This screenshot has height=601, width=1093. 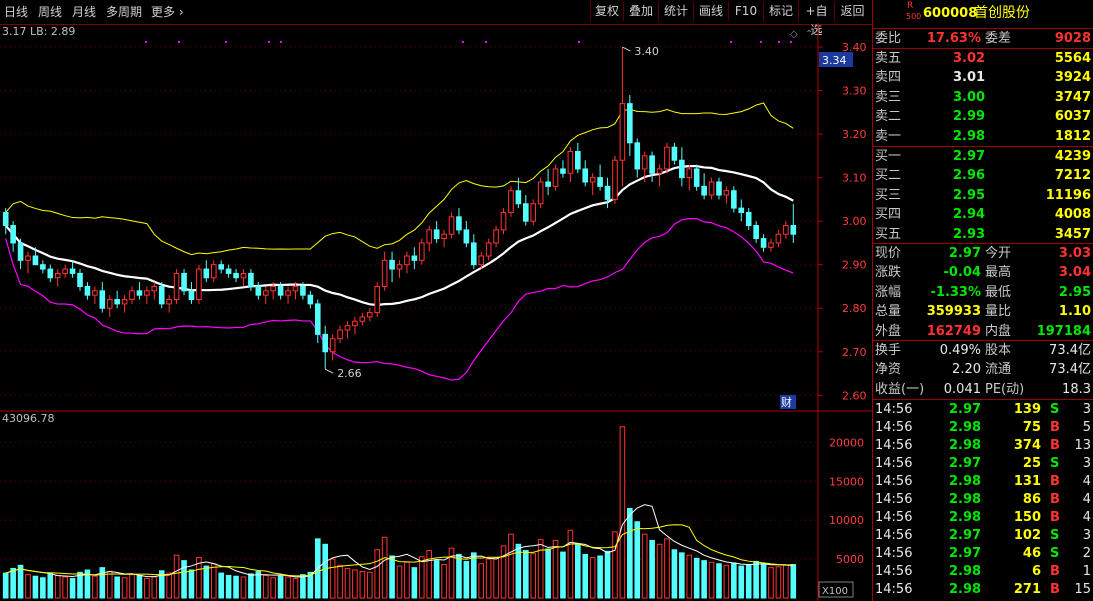 What do you see at coordinates (745, 11) in the screenshot?
I see `f10-button: F10` at bounding box center [745, 11].